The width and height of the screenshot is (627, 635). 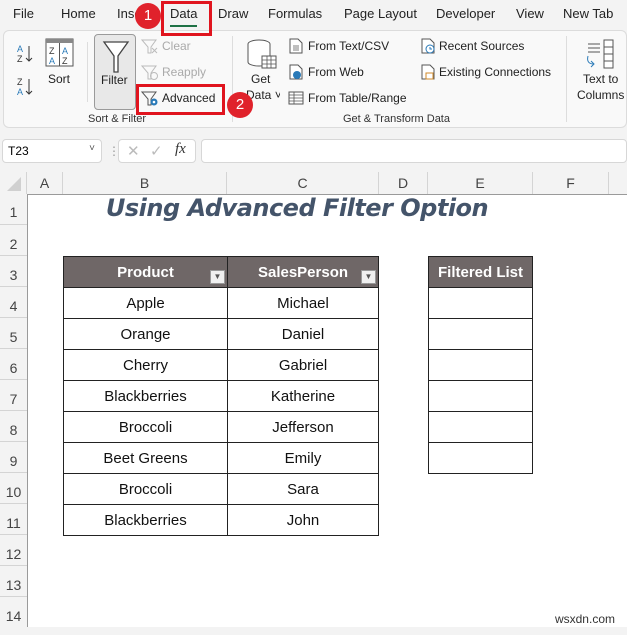 What do you see at coordinates (13, 302) in the screenshot?
I see `row-header: 4` at bounding box center [13, 302].